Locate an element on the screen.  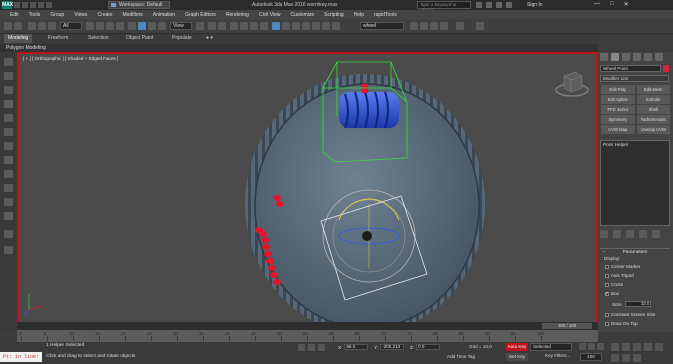
menu-edit: Edit is located at coordinates (14, 15).